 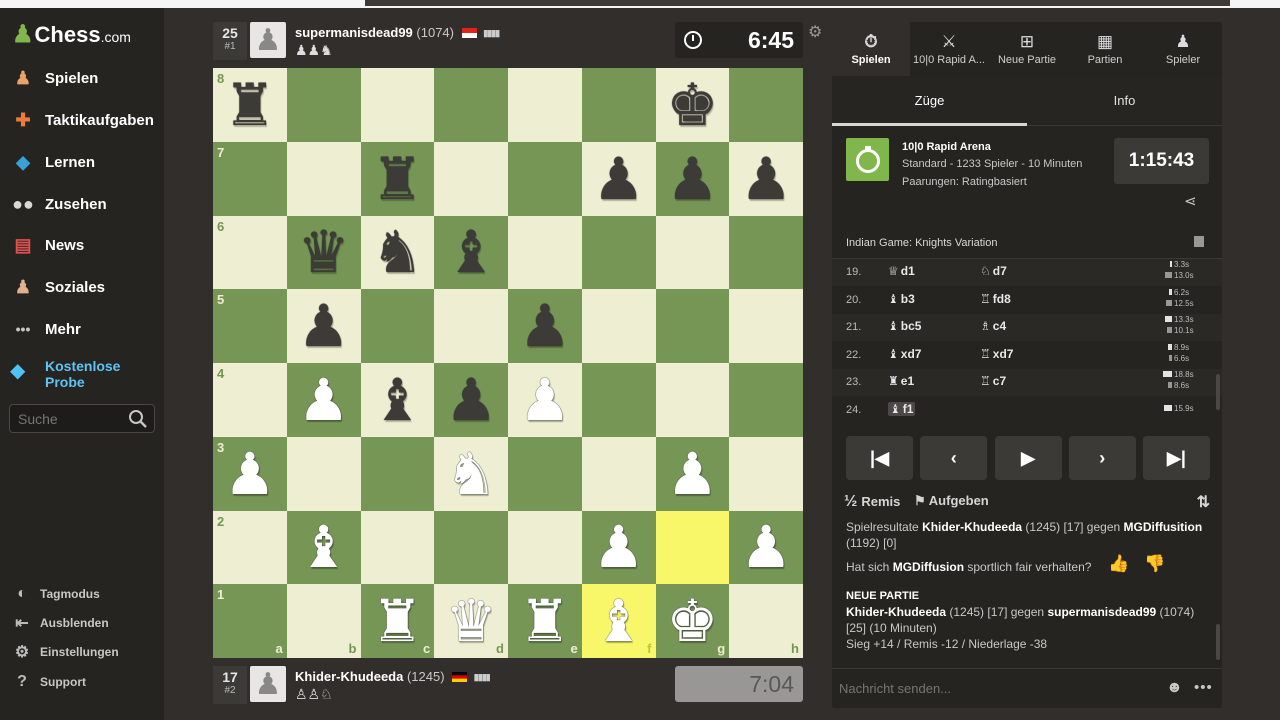 What do you see at coordinates (1218, 642) in the screenshot?
I see `chat-scrollbar` at bounding box center [1218, 642].